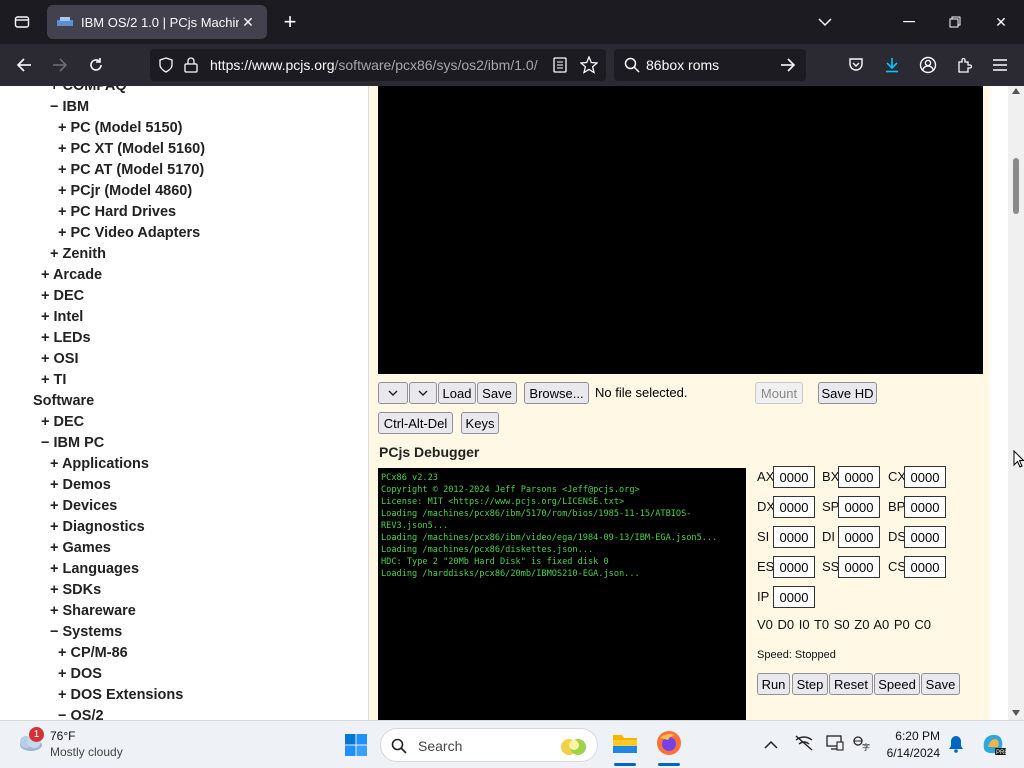  Describe the element at coordinates (1016, 91) in the screenshot. I see `scroll-up-icon` at that location.